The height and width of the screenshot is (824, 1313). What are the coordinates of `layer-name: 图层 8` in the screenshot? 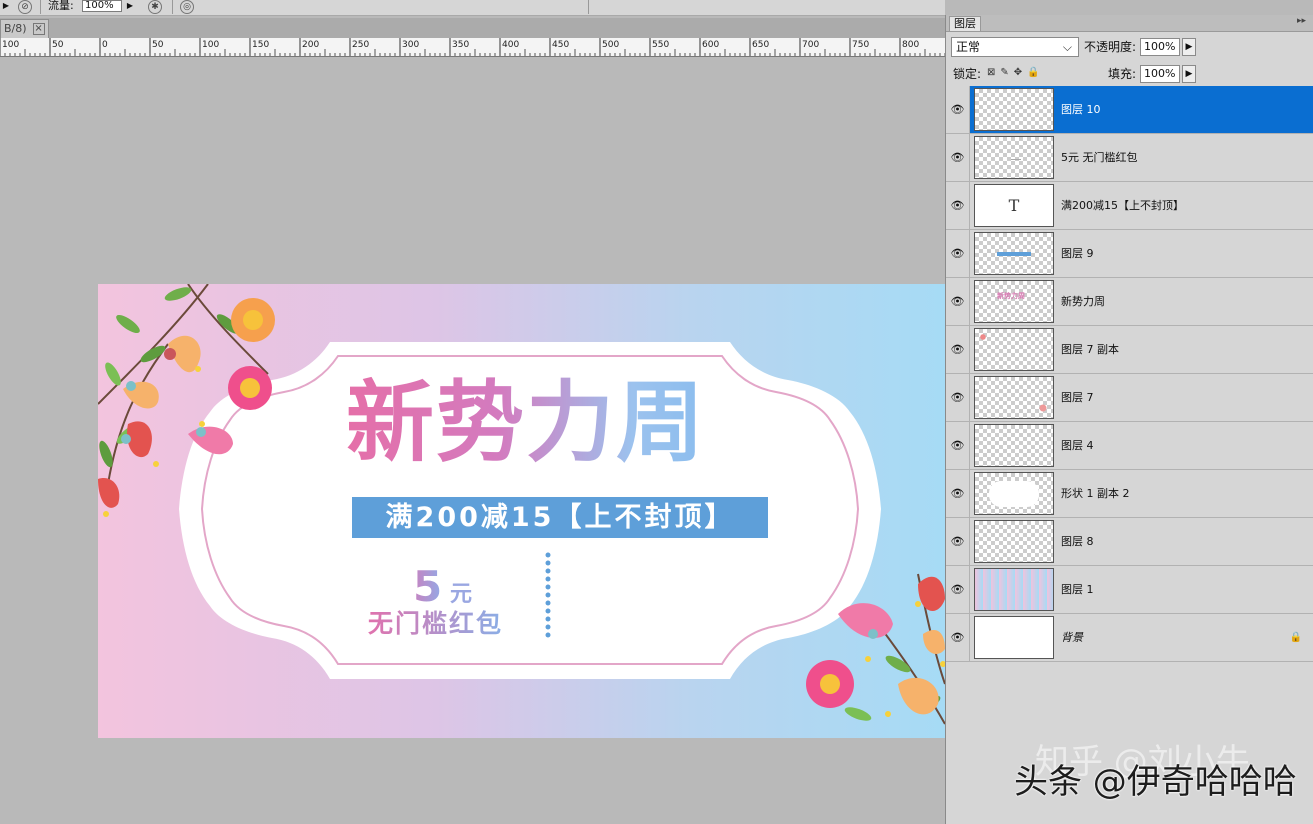 It's located at (1077, 541).